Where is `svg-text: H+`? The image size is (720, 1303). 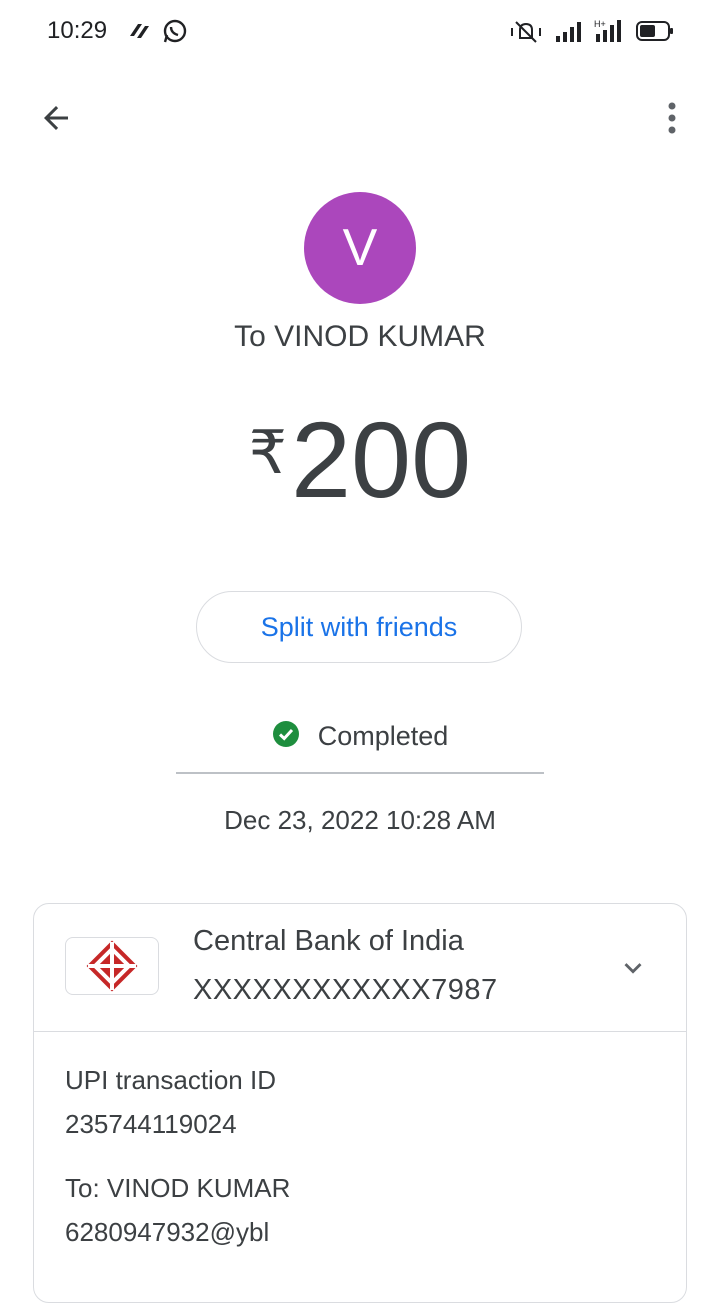 svg-text: H+ is located at coordinates (600, 24).